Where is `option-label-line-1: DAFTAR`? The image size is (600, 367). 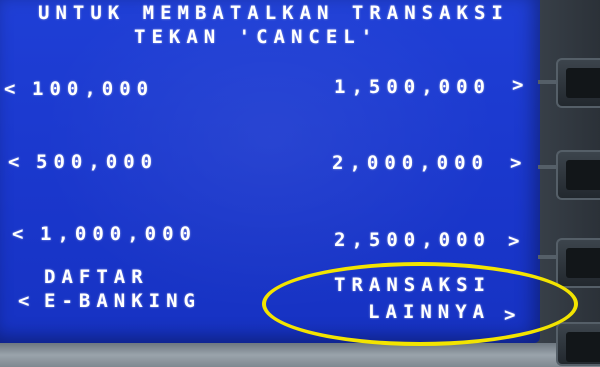
option-label-line-1: DAFTAR is located at coordinates (96, 277).